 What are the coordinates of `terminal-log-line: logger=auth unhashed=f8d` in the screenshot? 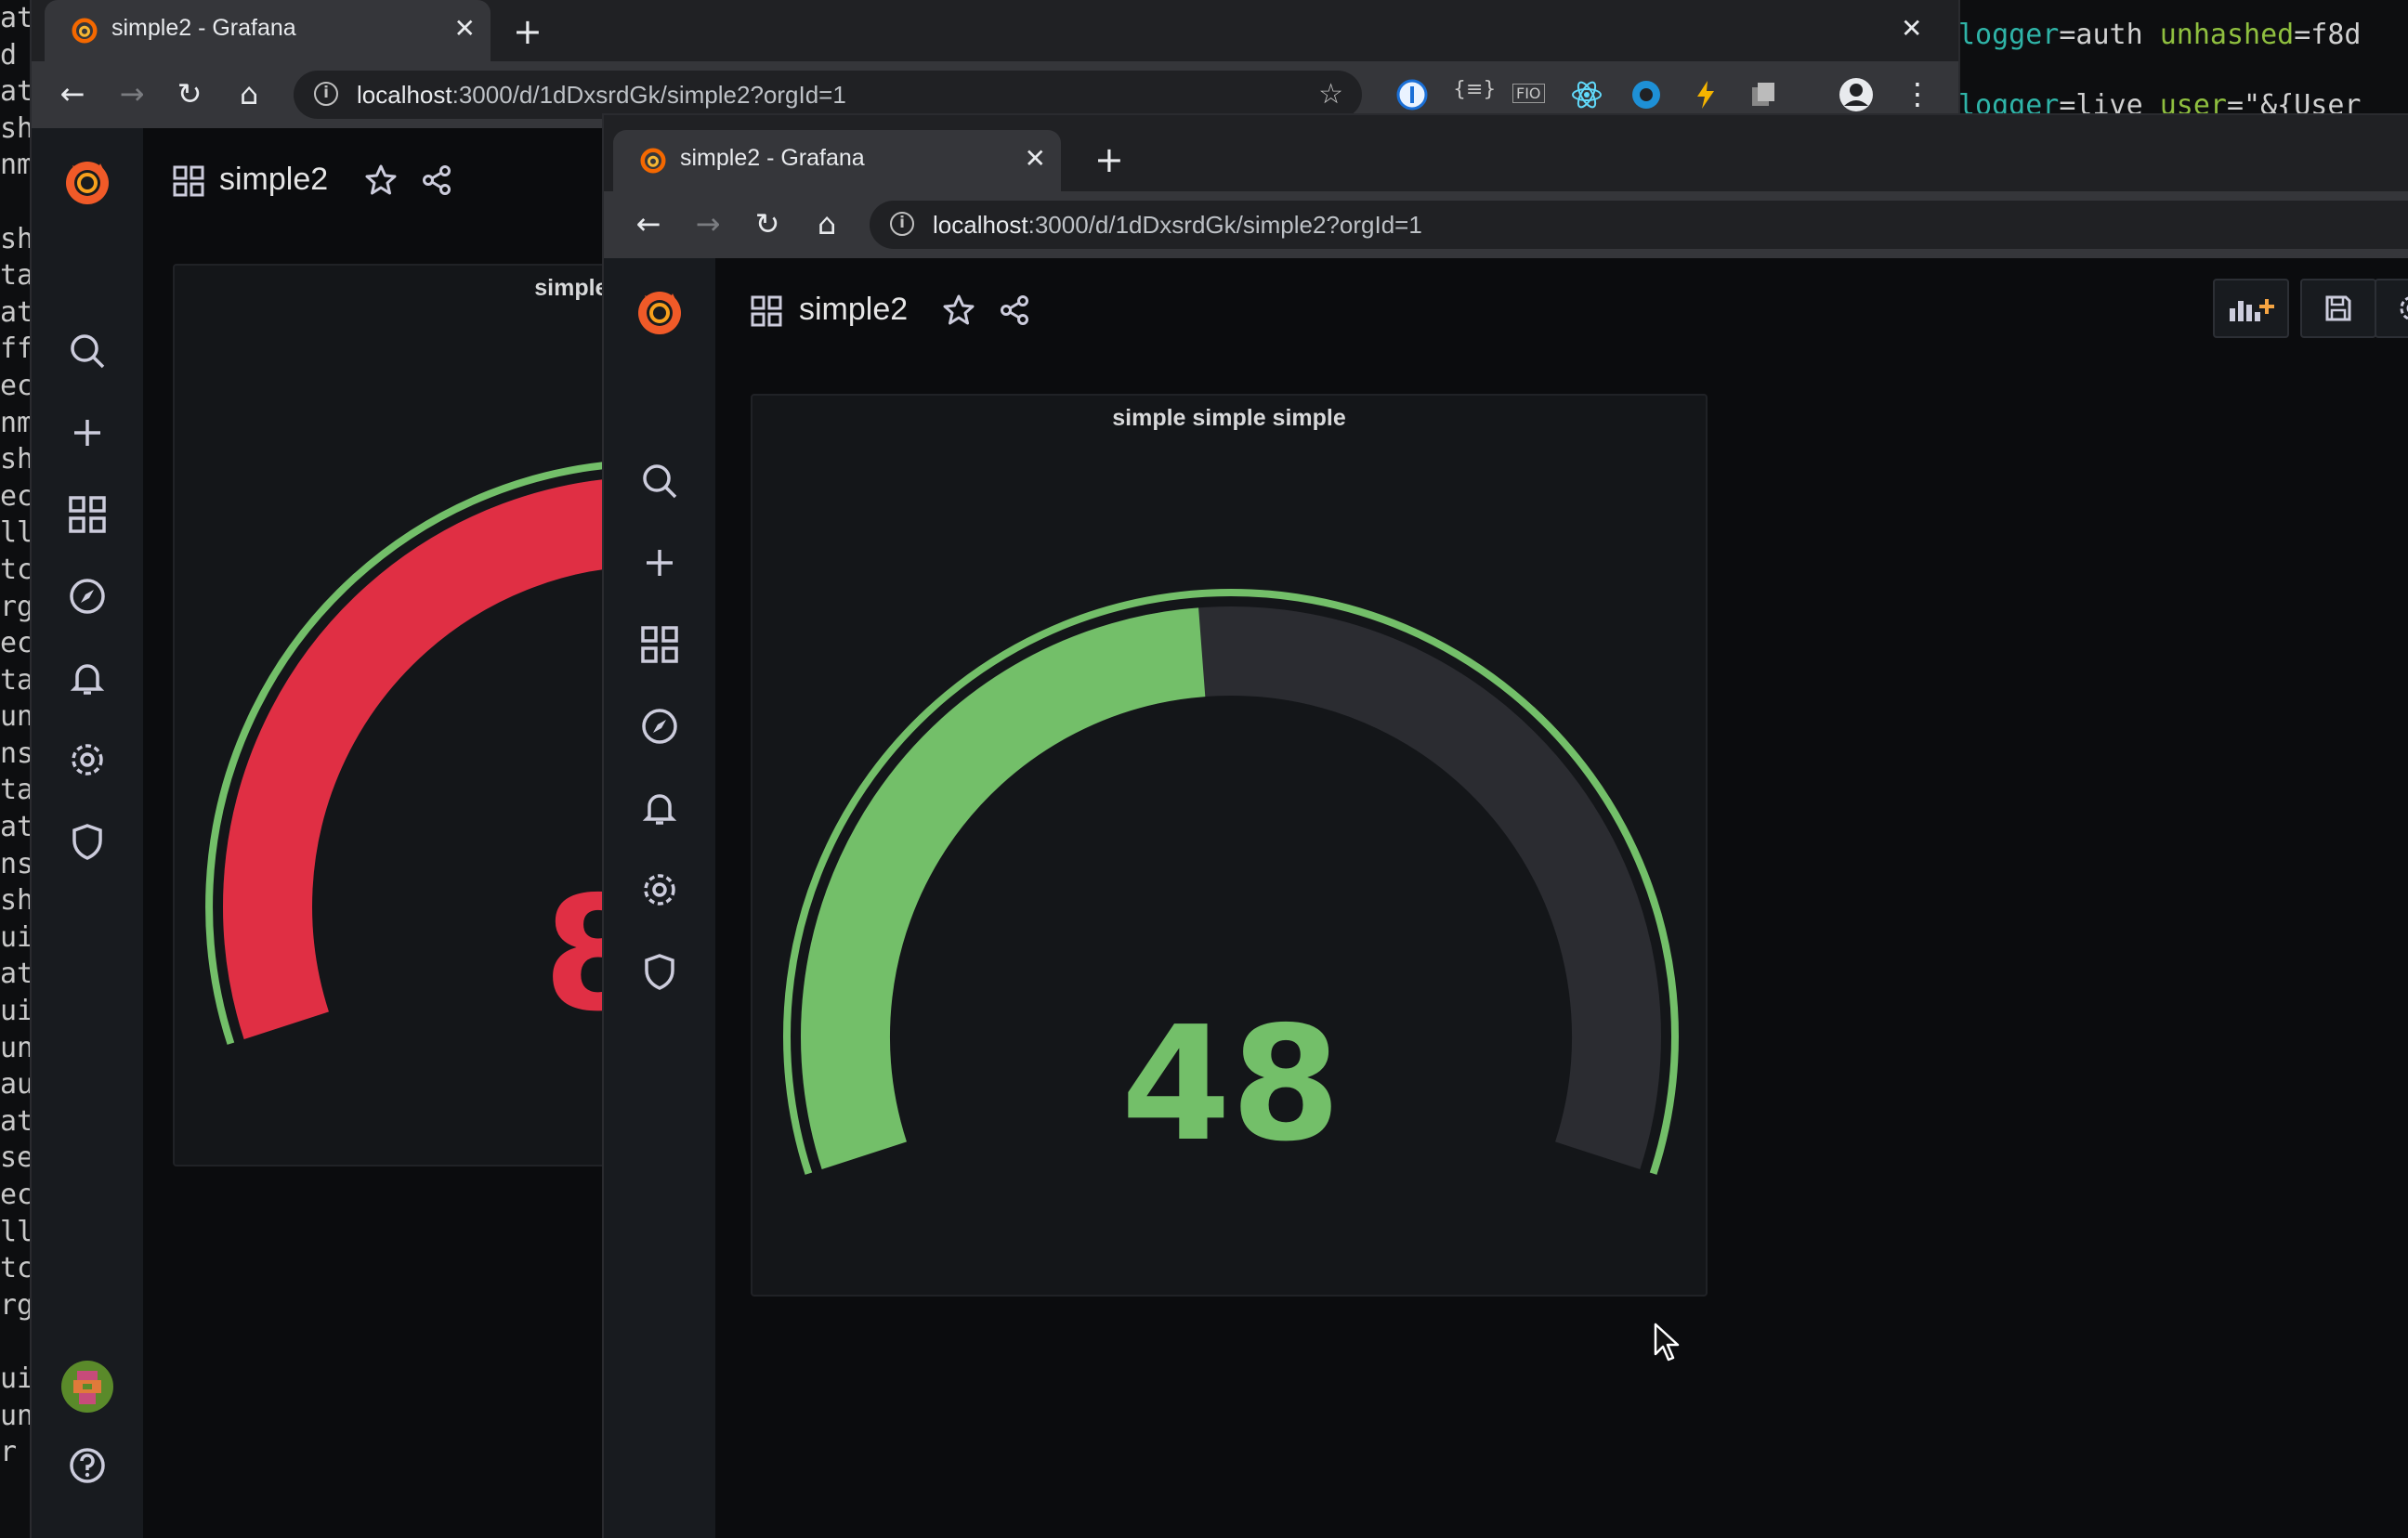 It's located at (2160, 35).